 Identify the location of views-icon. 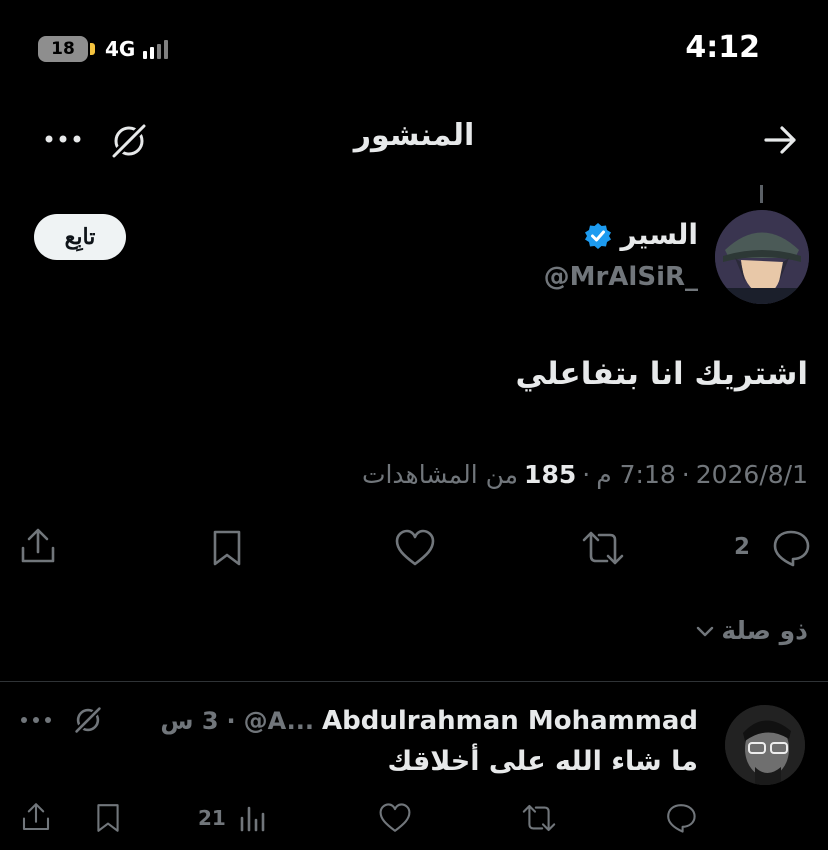
(252, 818).